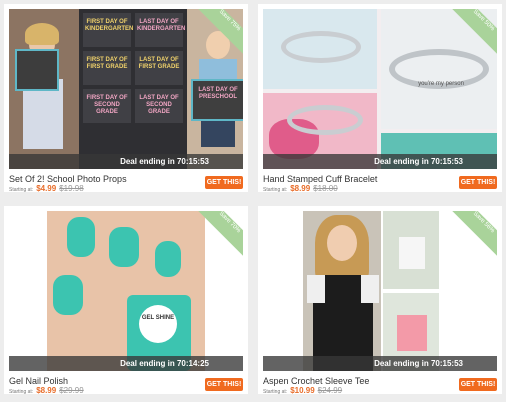 The image size is (506, 402). What do you see at coordinates (159, 63) in the screenshot?
I see `sign-text: LAST DAY OF FIRST GRADE` at bounding box center [159, 63].